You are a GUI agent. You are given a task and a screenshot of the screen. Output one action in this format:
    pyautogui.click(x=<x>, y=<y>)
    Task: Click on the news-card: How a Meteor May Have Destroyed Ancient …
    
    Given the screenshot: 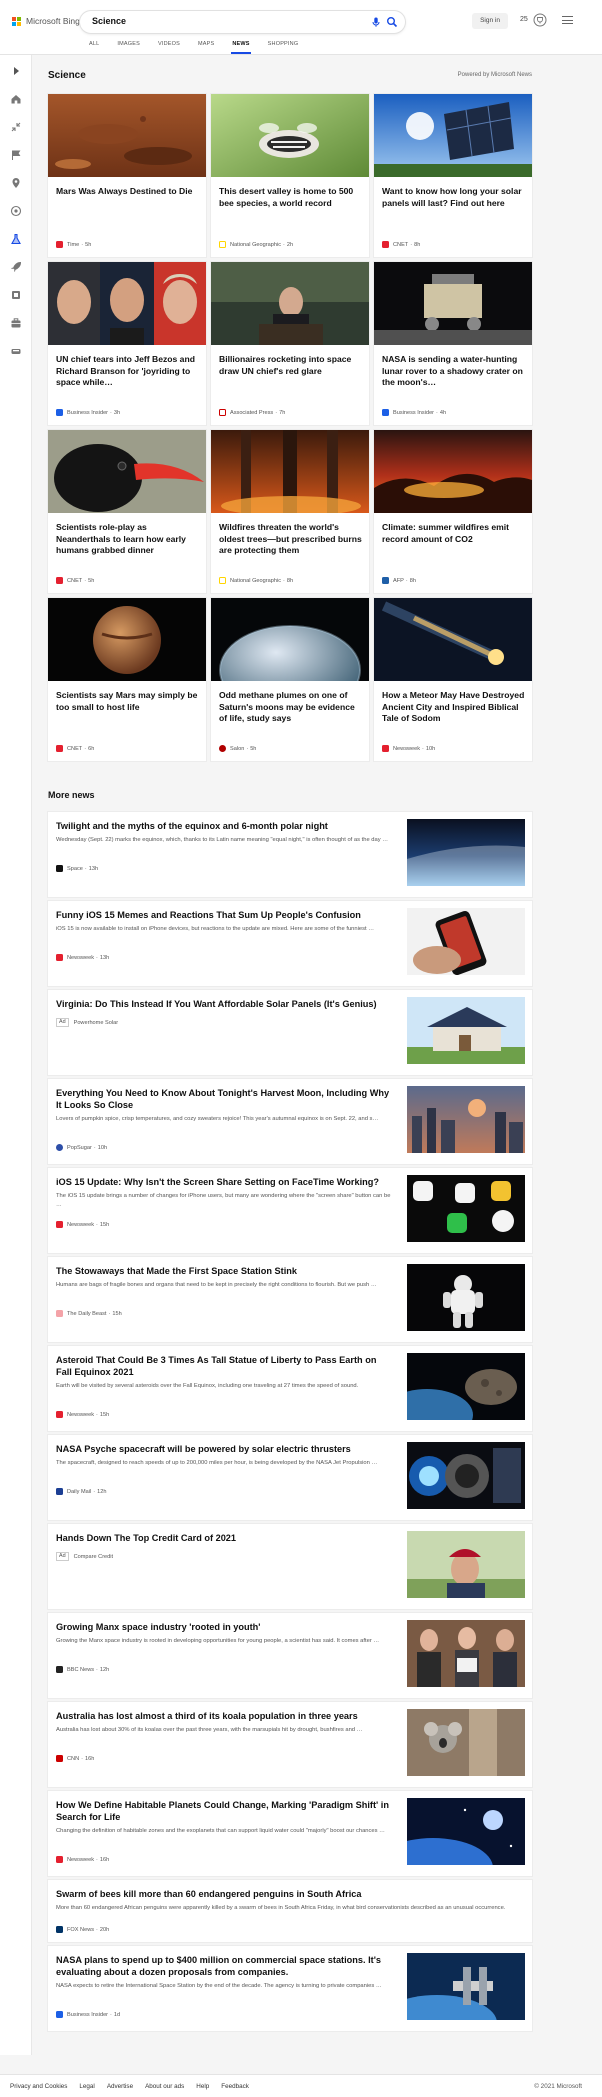 What is the action you would take?
    pyautogui.click(x=453, y=679)
    